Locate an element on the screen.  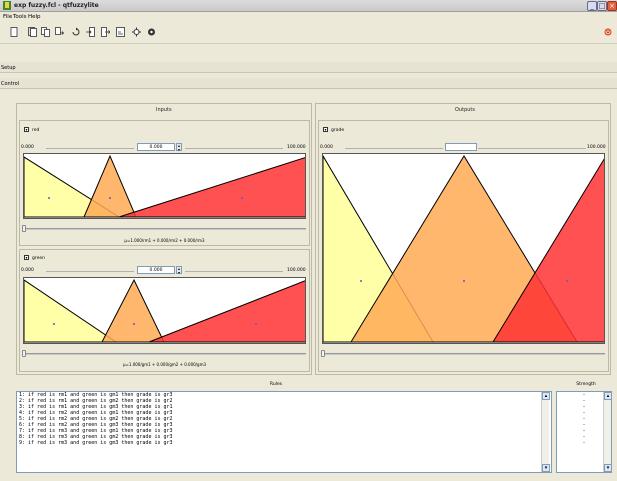
green-variable-name: green is located at coordinates (38, 258).